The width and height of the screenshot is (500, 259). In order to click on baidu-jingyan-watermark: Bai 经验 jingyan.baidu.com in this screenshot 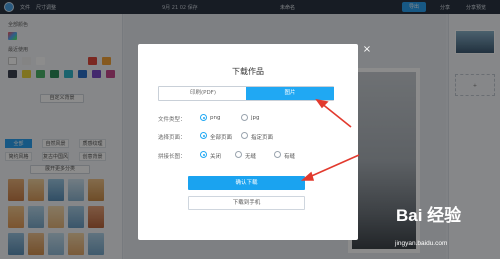, I will do `click(441, 226)`.